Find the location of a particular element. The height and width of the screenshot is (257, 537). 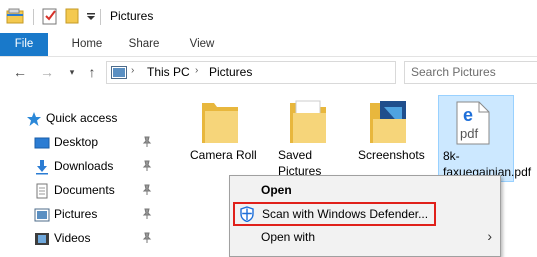

window-title: Pictures is located at coordinates (132, 16).